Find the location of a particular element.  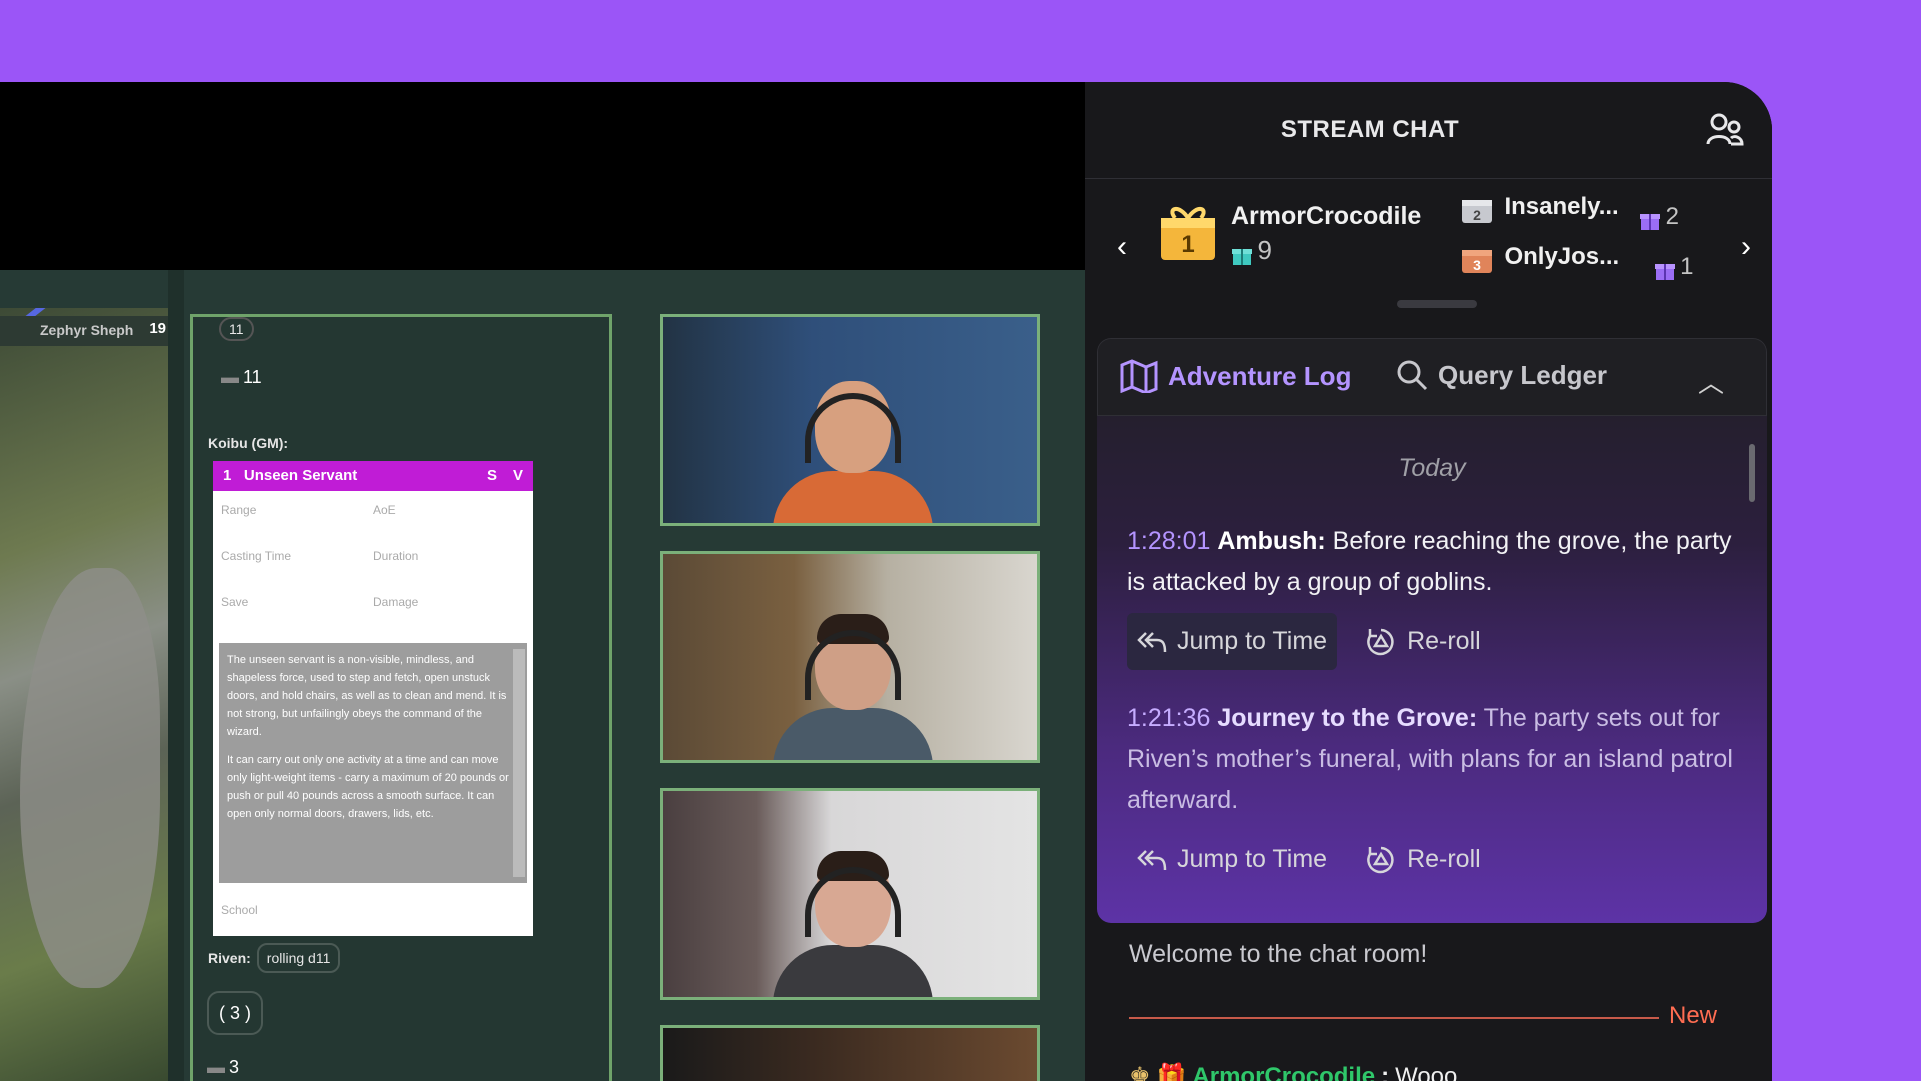

spell-damage-label: Damage is located at coordinates (396, 602).